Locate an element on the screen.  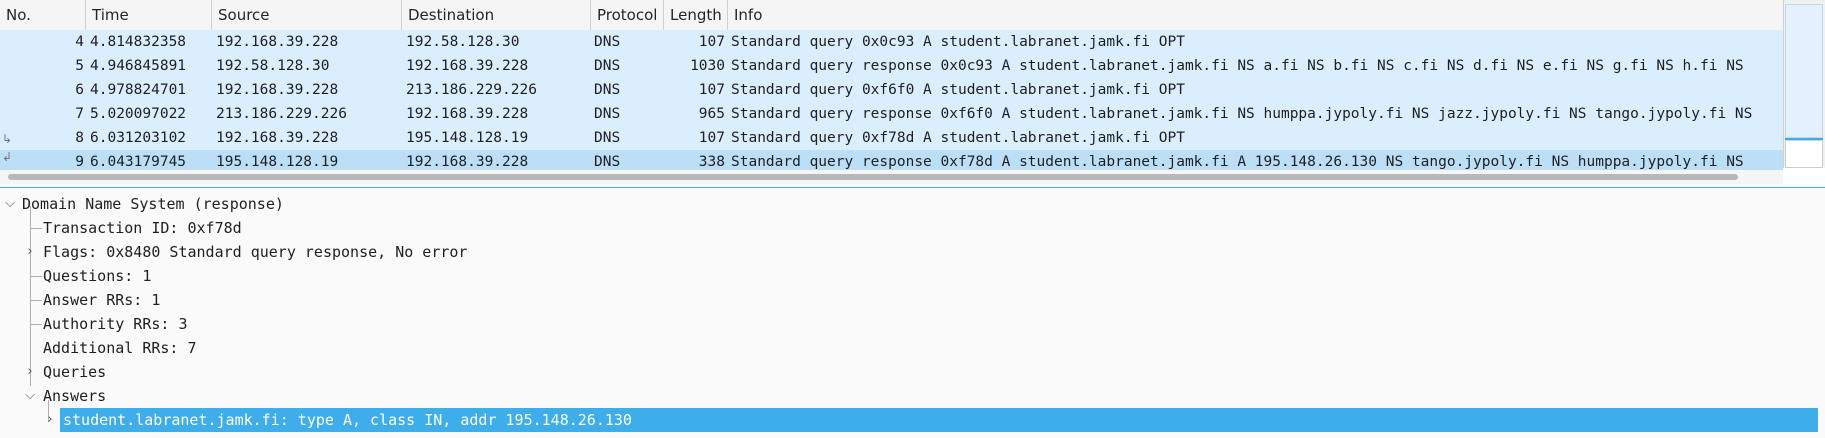
packet-cell-length: 965 is located at coordinates (711, 114).